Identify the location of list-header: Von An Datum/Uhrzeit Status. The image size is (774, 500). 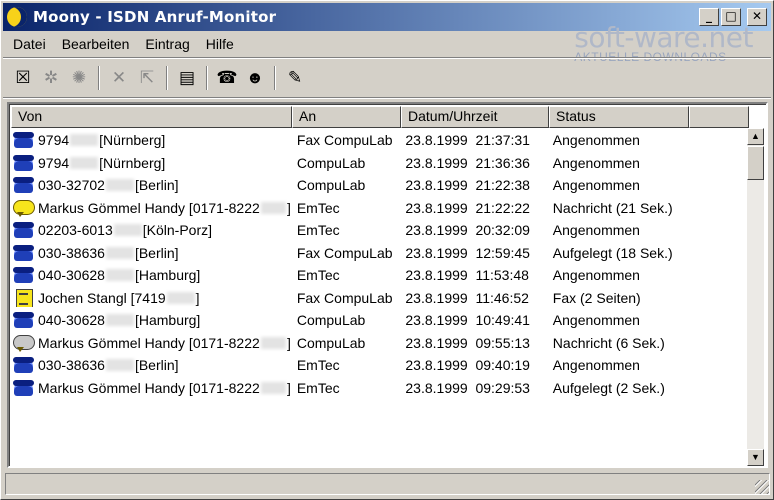
(380, 117).